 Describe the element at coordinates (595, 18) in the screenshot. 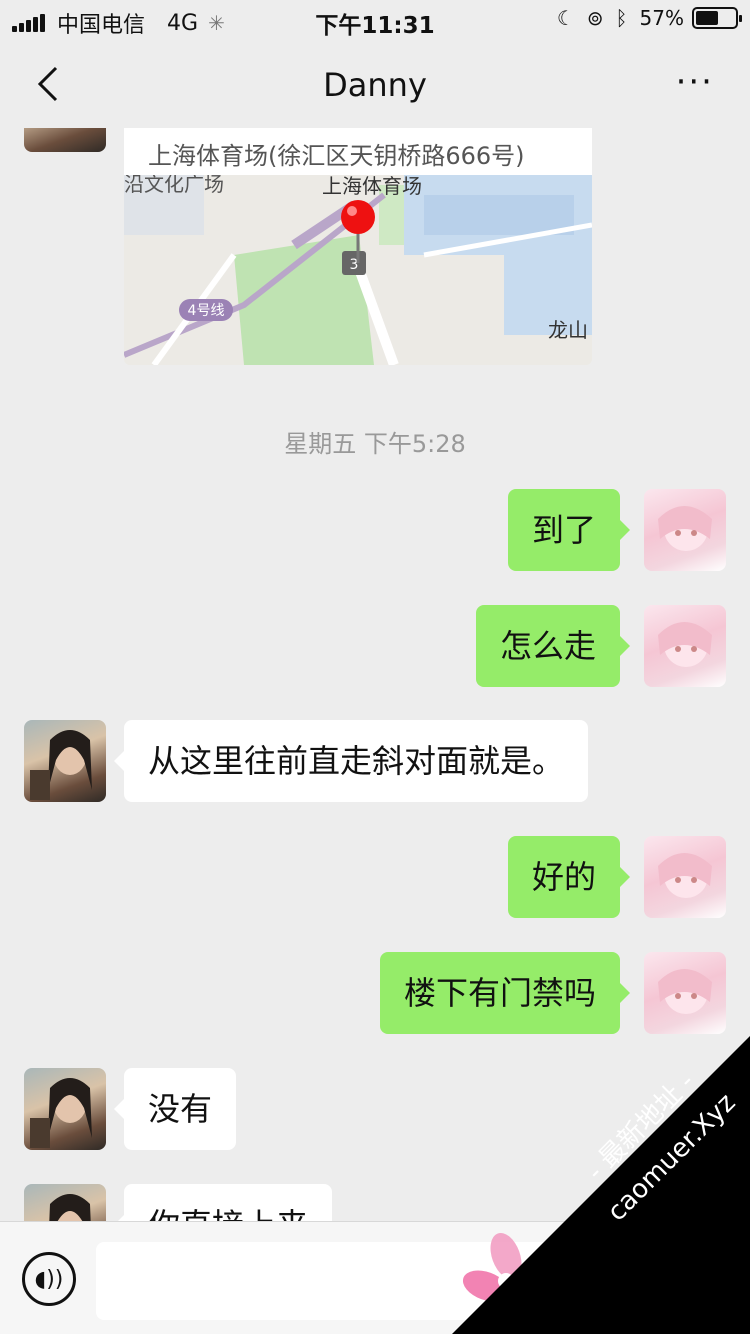

I see `rotation-lock-icon: ⊚` at that location.